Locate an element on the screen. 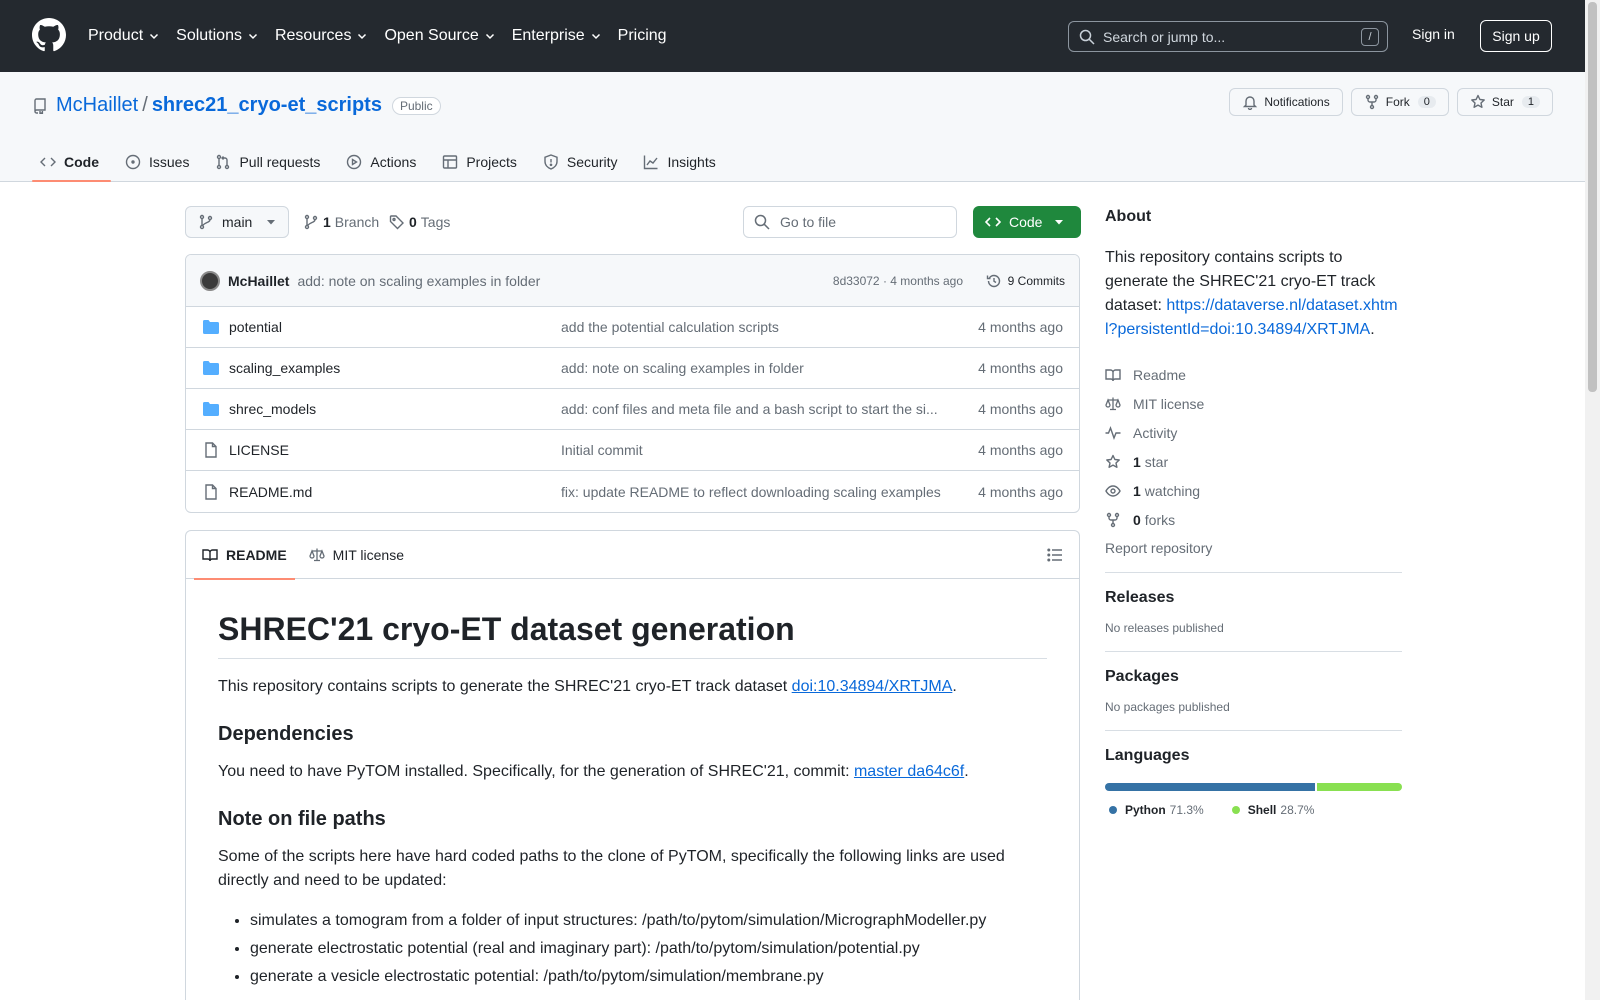 The width and height of the screenshot is (1600, 1000). tags-link: 0 Tags is located at coordinates (419, 222).